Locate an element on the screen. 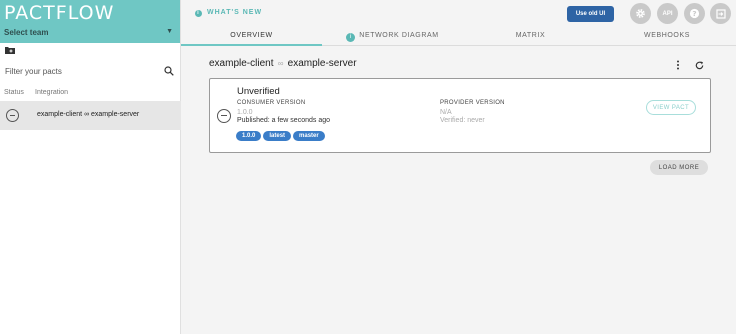 The height and width of the screenshot is (334, 736). api-button: API is located at coordinates (667, 13).